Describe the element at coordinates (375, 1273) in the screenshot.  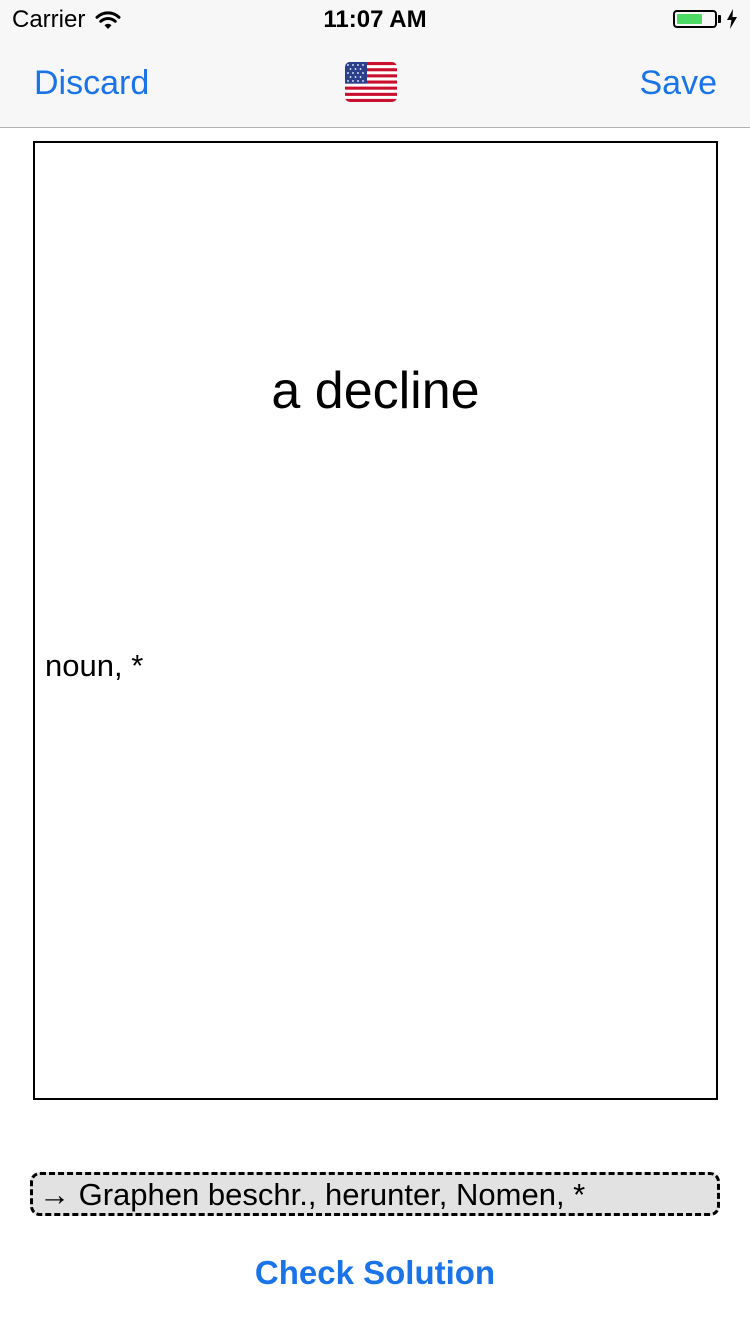
I see `check-solution-button: Check Solution` at that location.